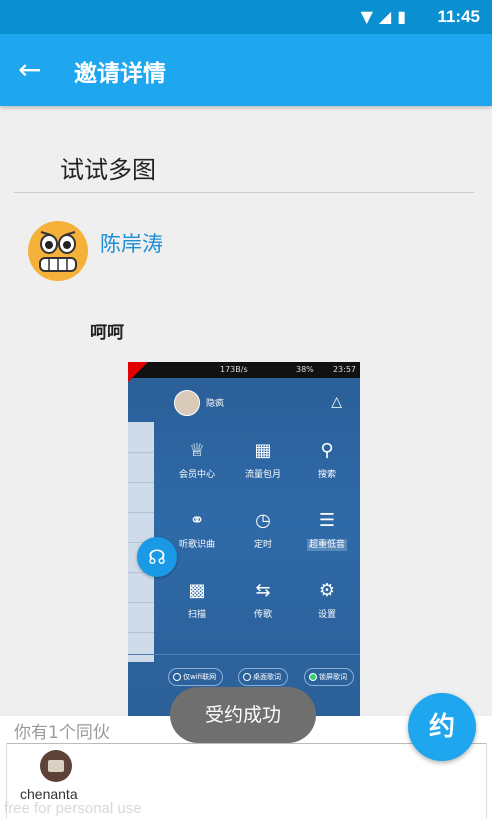 This screenshot has height=819, width=492. Describe the element at coordinates (187, 403) in the screenshot. I see `image-avatar` at that location.